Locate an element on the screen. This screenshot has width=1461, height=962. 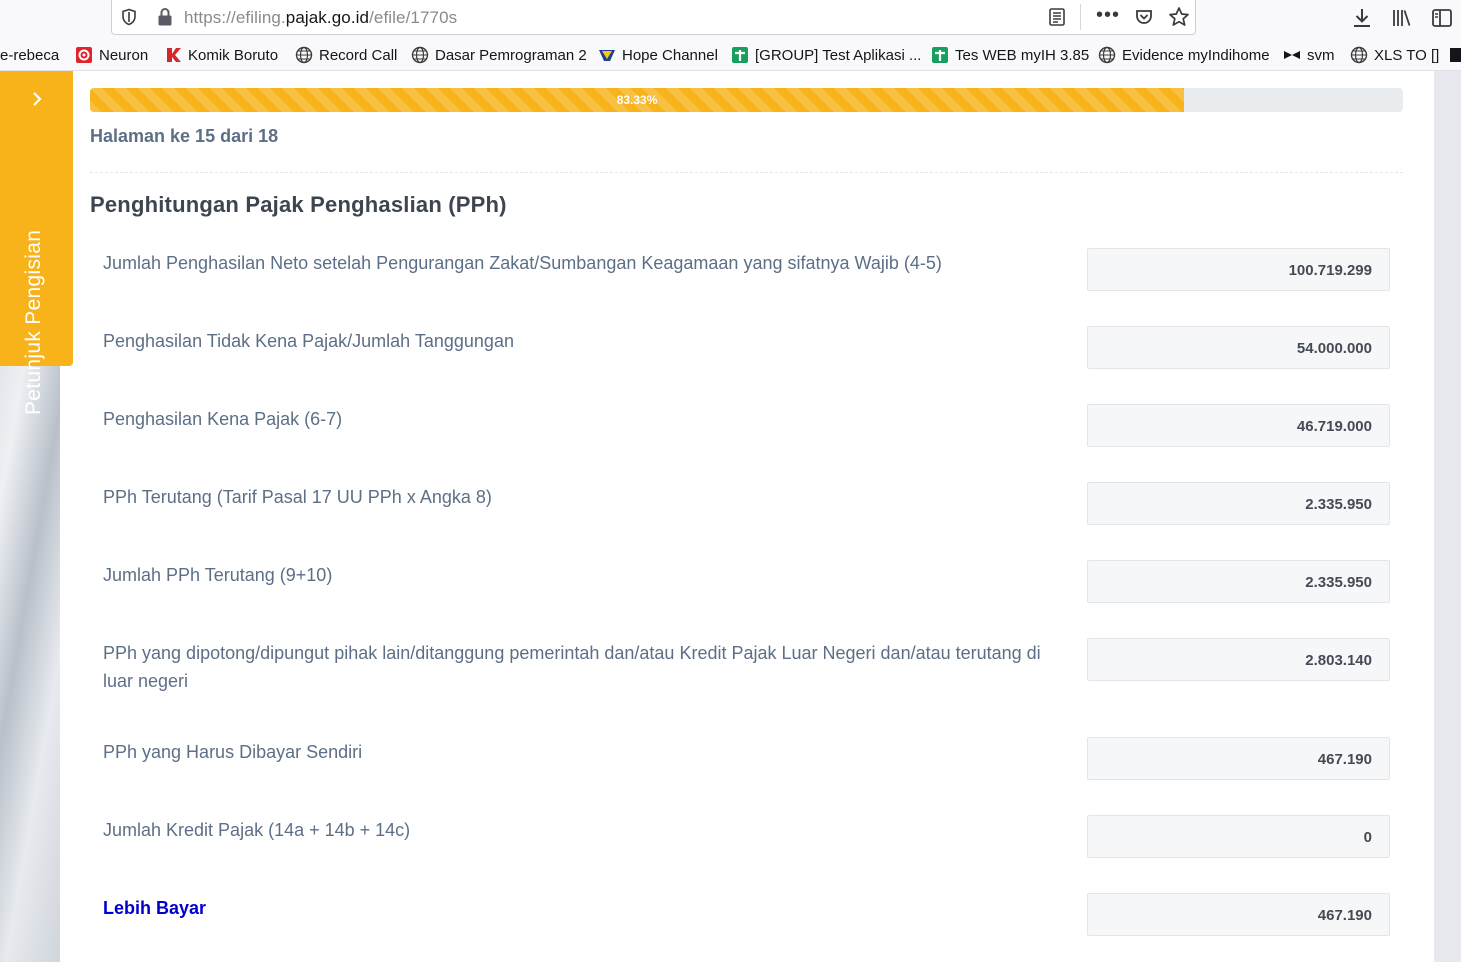
bookmark-label: svm is located at coordinates (1321, 55).